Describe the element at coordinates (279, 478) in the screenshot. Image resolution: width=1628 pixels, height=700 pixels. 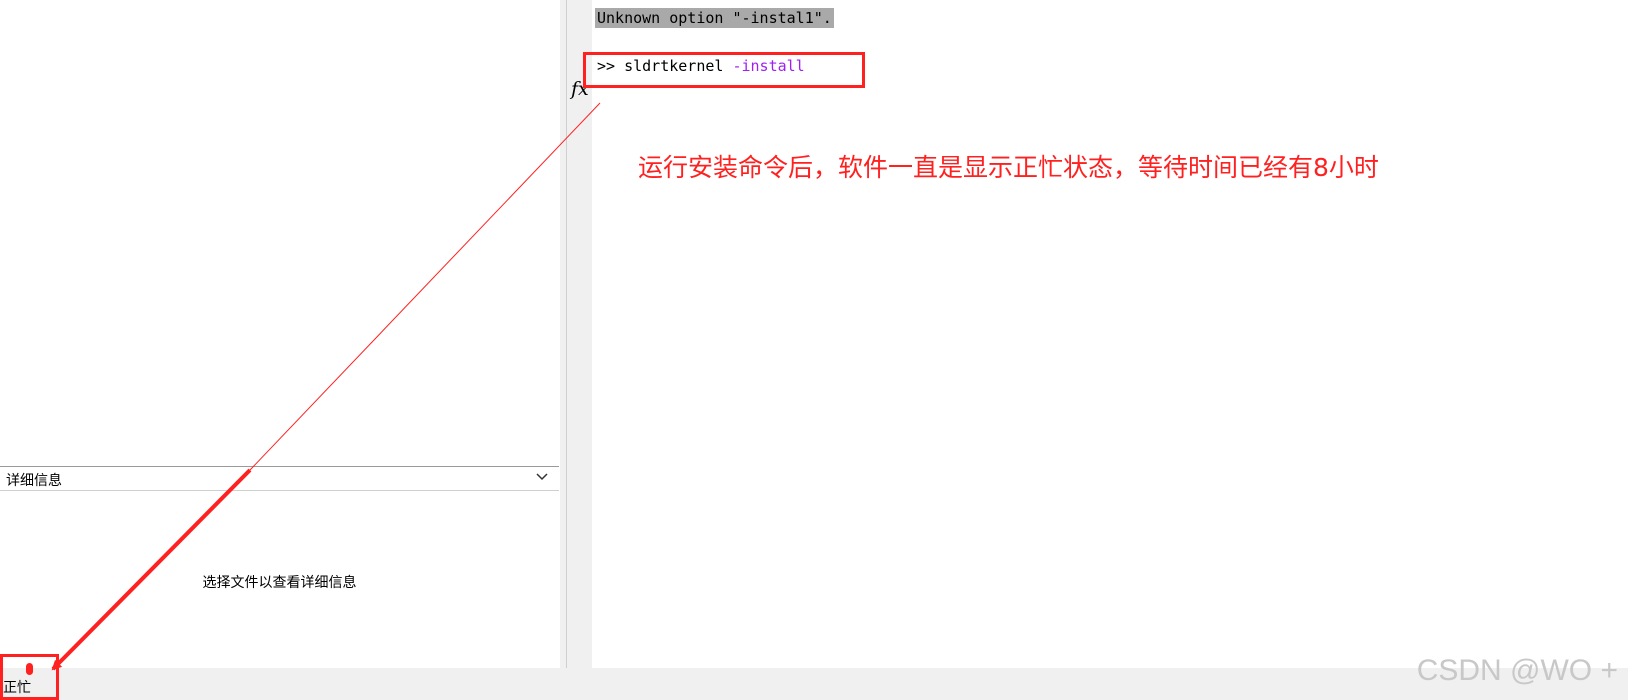
I see `details-header: 详细信息` at that location.